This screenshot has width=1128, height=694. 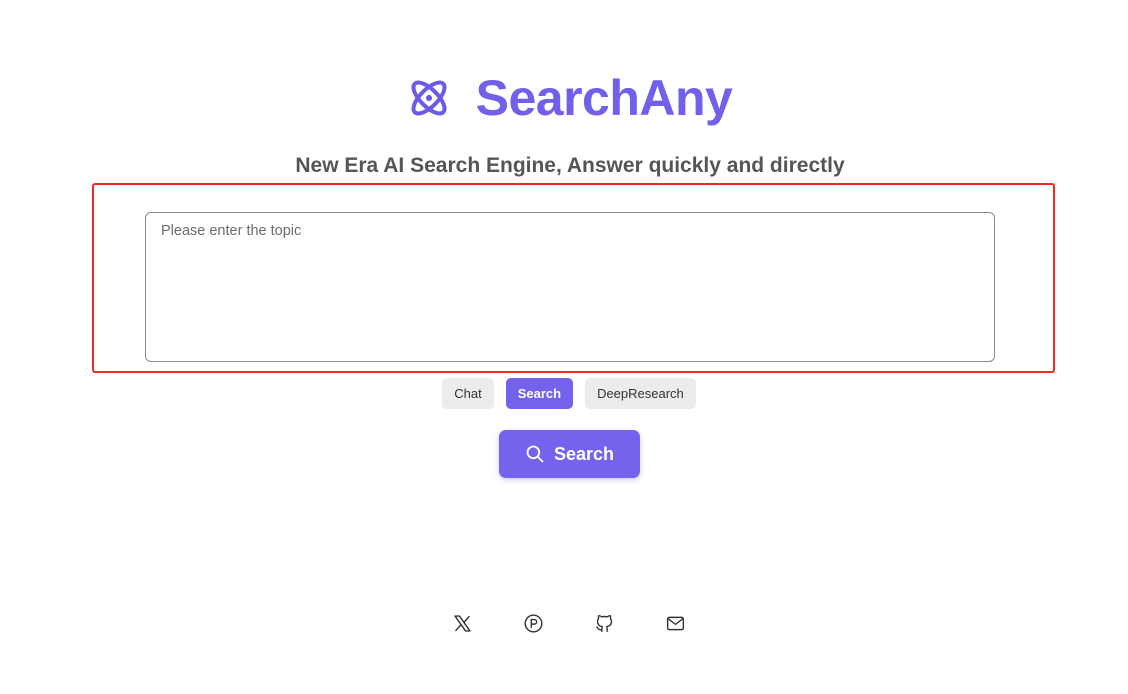 I want to click on mode-selector: Chat Search DeepResearch, so click(x=564, y=393).